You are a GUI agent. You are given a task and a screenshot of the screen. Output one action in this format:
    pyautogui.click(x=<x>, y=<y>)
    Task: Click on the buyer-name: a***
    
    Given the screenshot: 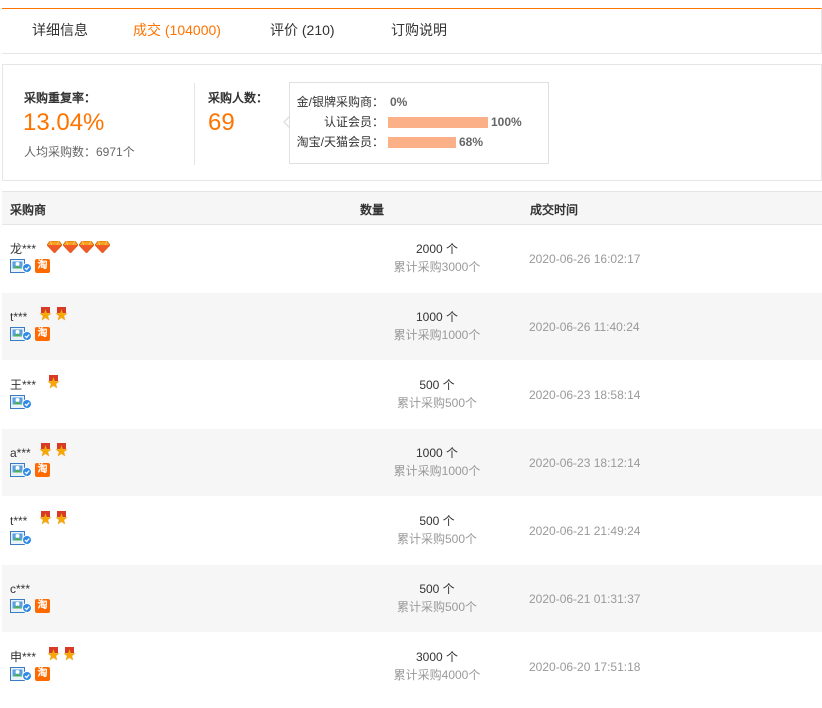 What is the action you would take?
    pyautogui.click(x=20, y=453)
    